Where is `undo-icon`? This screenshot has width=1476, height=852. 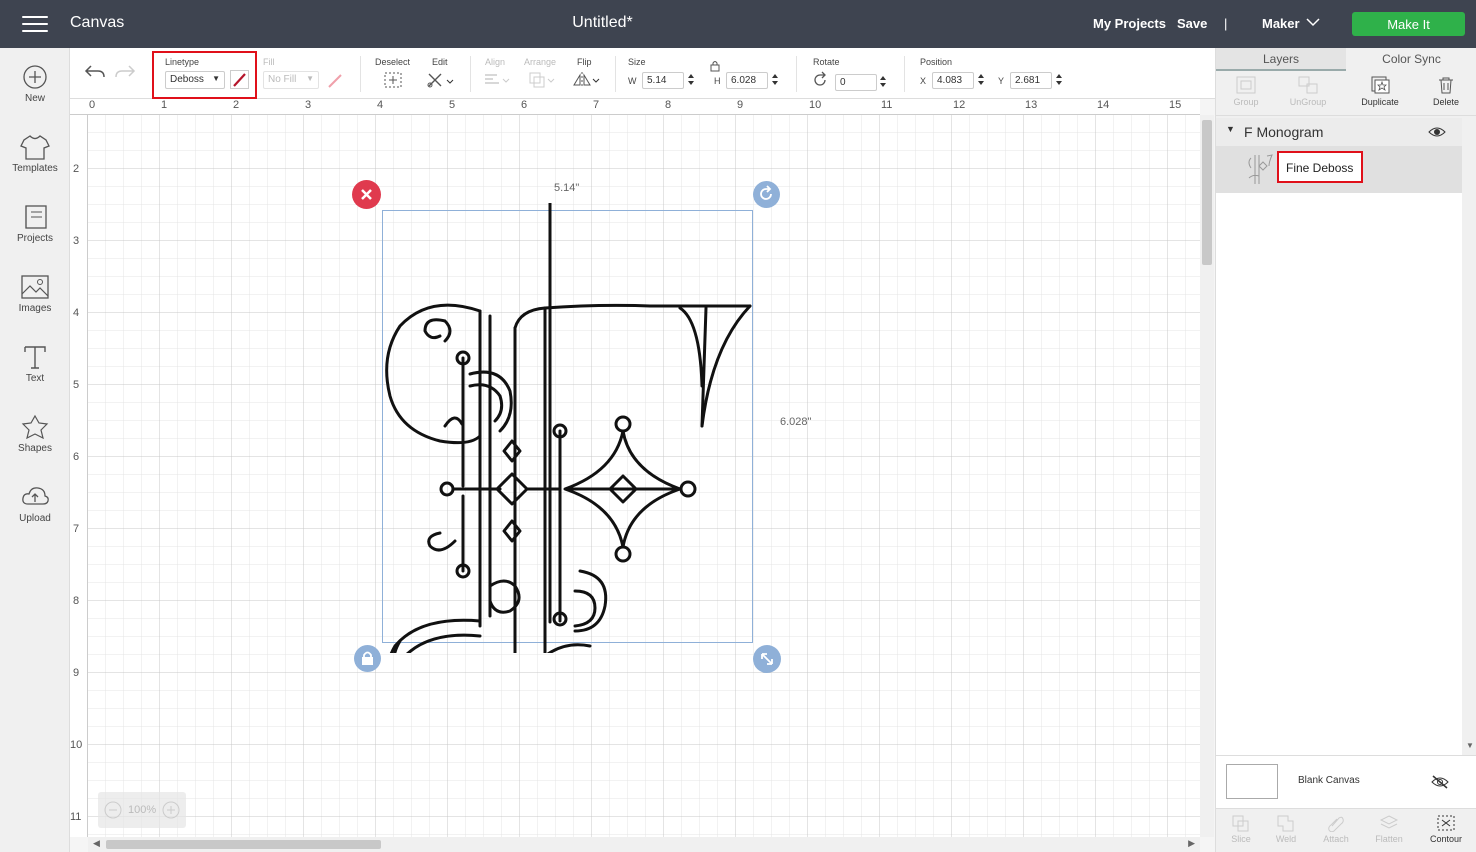 undo-icon is located at coordinates (95, 71).